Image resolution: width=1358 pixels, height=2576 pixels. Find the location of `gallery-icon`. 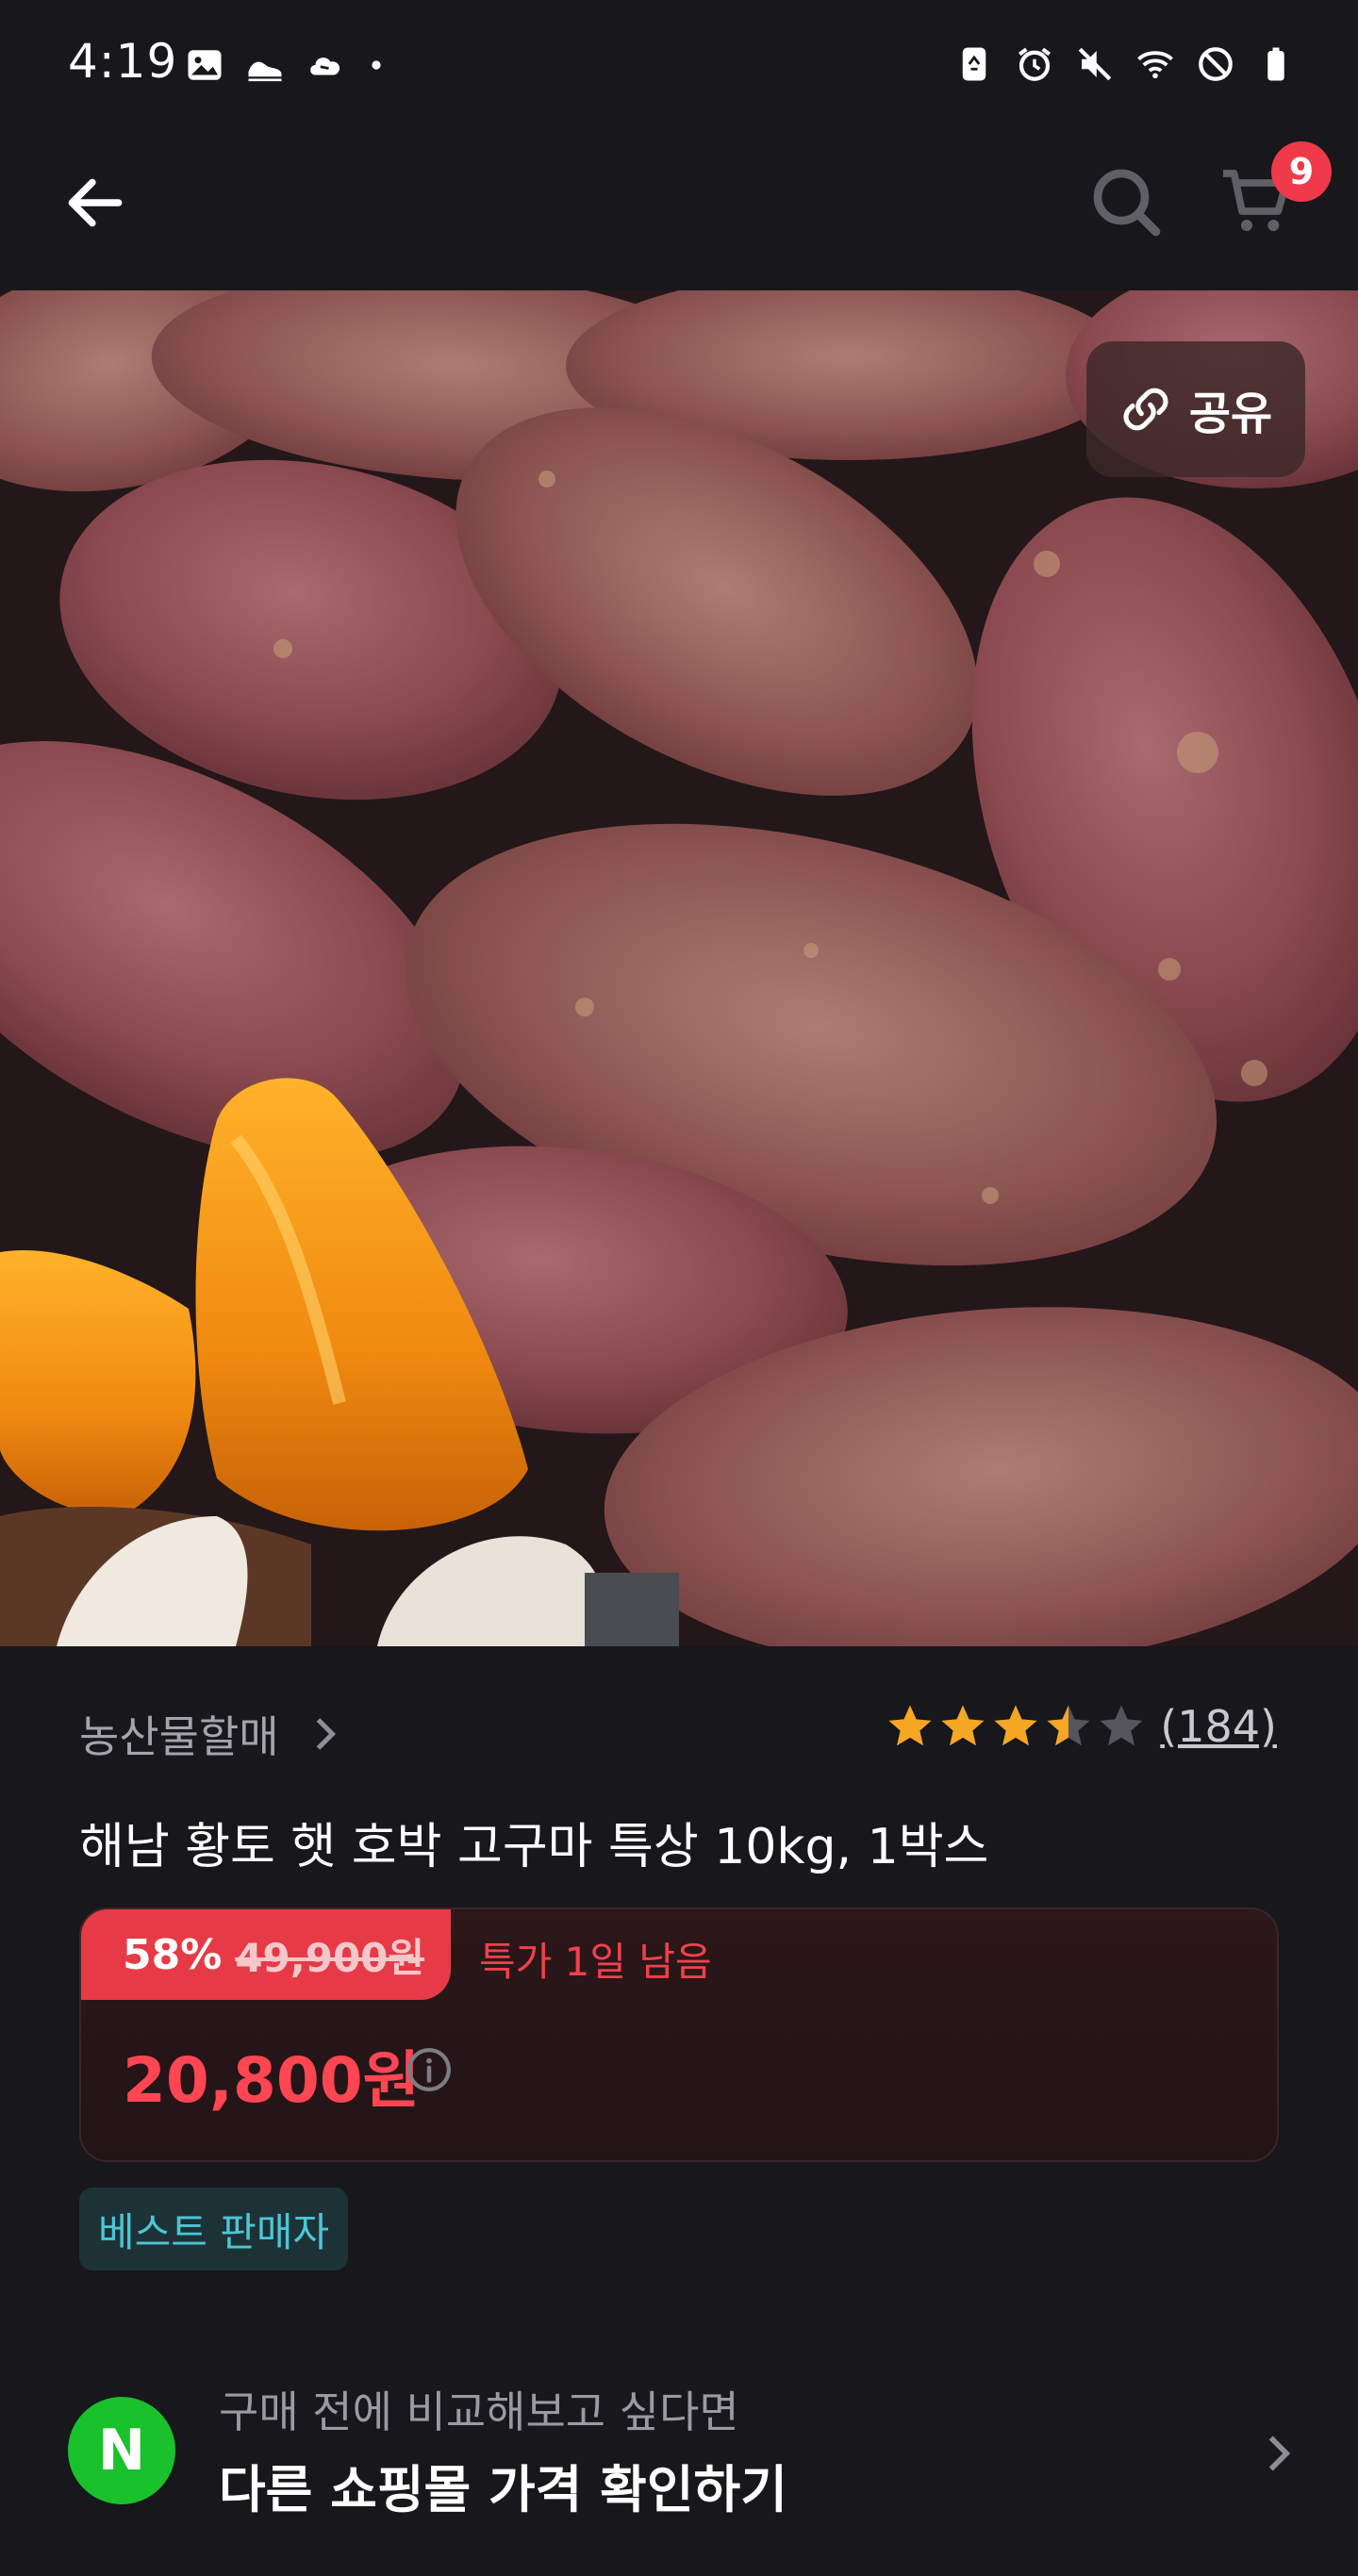

gallery-icon is located at coordinates (205, 65).